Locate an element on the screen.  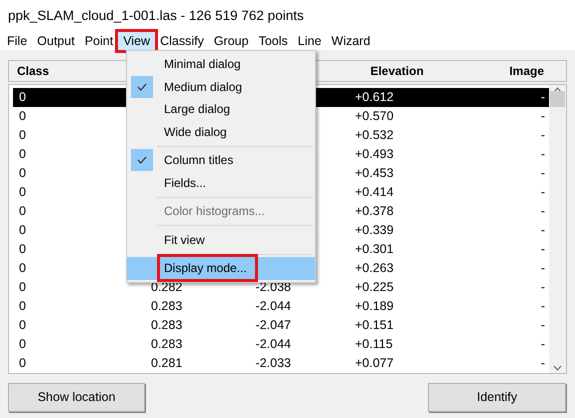
scrollbar is located at coordinates (557, 229).